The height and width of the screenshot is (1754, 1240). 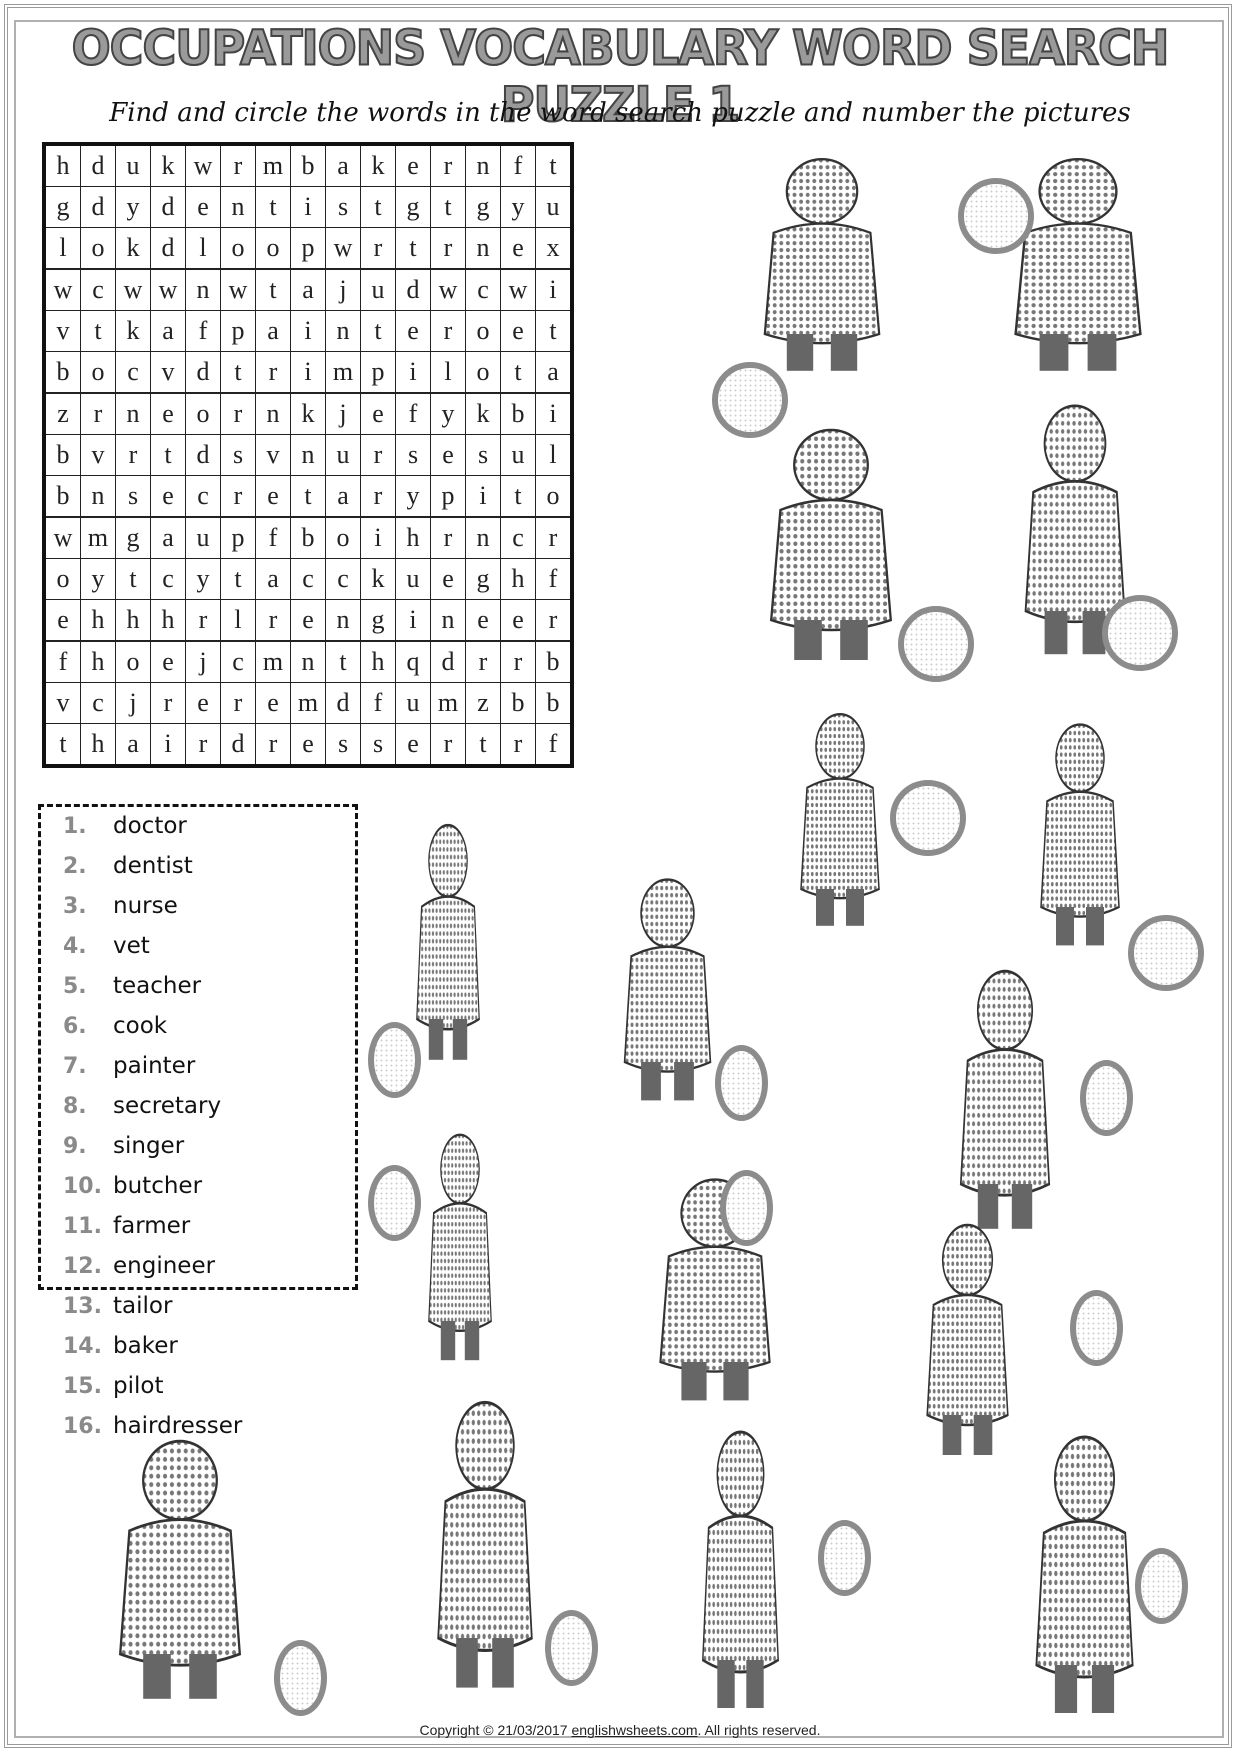 What do you see at coordinates (395, 1060) in the screenshot?
I see `answer-circle-cook` at bounding box center [395, 1060].